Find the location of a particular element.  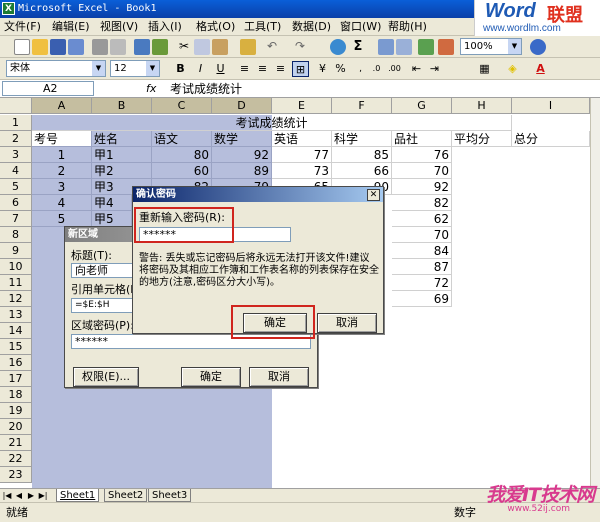

paste-icon is located at coordinates (220, 47).